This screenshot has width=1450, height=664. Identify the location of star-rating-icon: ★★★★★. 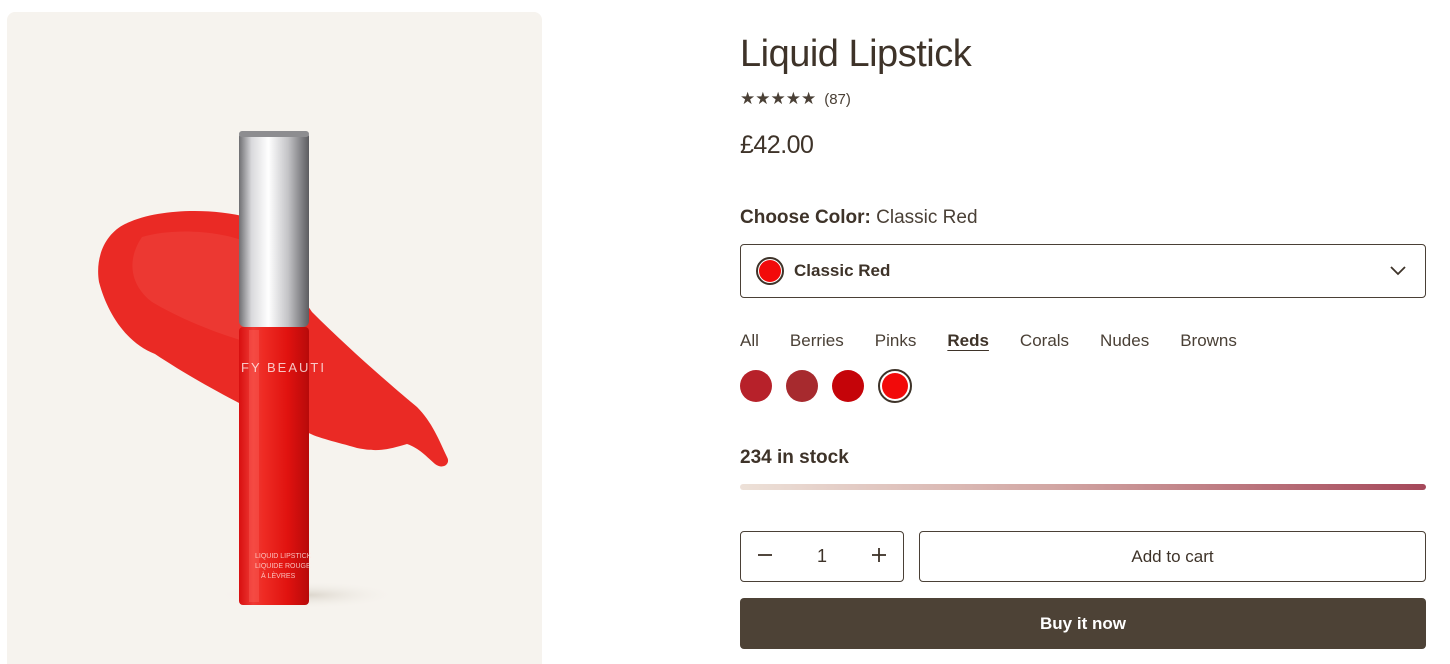
(778, 98).